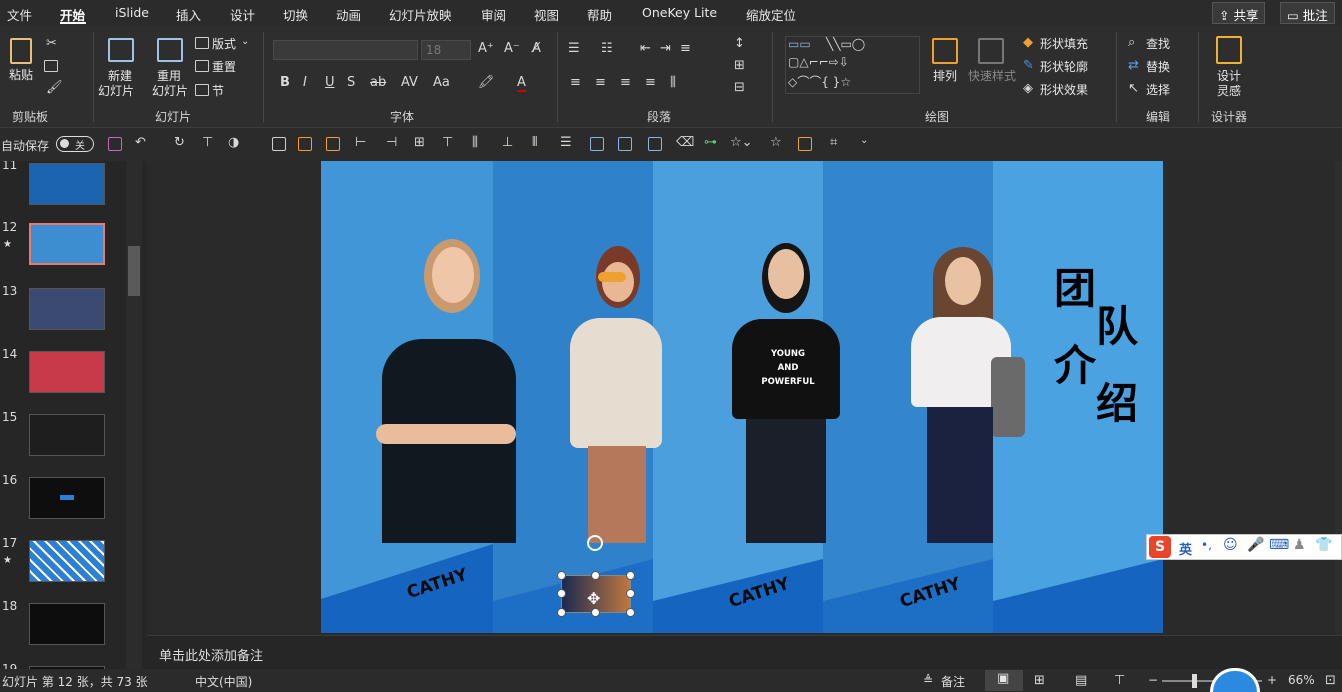  Describe the element at coordinates (645, 48) in the screenshot. I see `decrease-indent-icon: ⇤` at that location.